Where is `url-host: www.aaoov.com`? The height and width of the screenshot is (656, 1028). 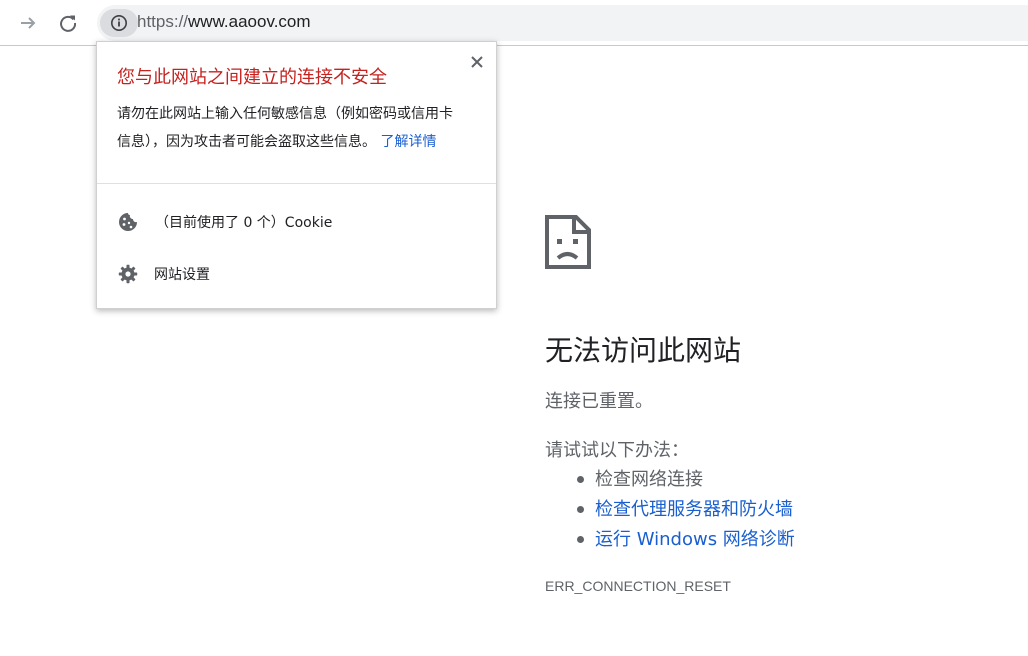
url-host: www.aaoov.com is located at coordinates (249, 21).